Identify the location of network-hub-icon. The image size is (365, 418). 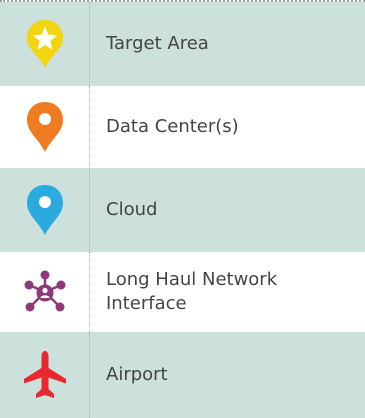
(45, 292).